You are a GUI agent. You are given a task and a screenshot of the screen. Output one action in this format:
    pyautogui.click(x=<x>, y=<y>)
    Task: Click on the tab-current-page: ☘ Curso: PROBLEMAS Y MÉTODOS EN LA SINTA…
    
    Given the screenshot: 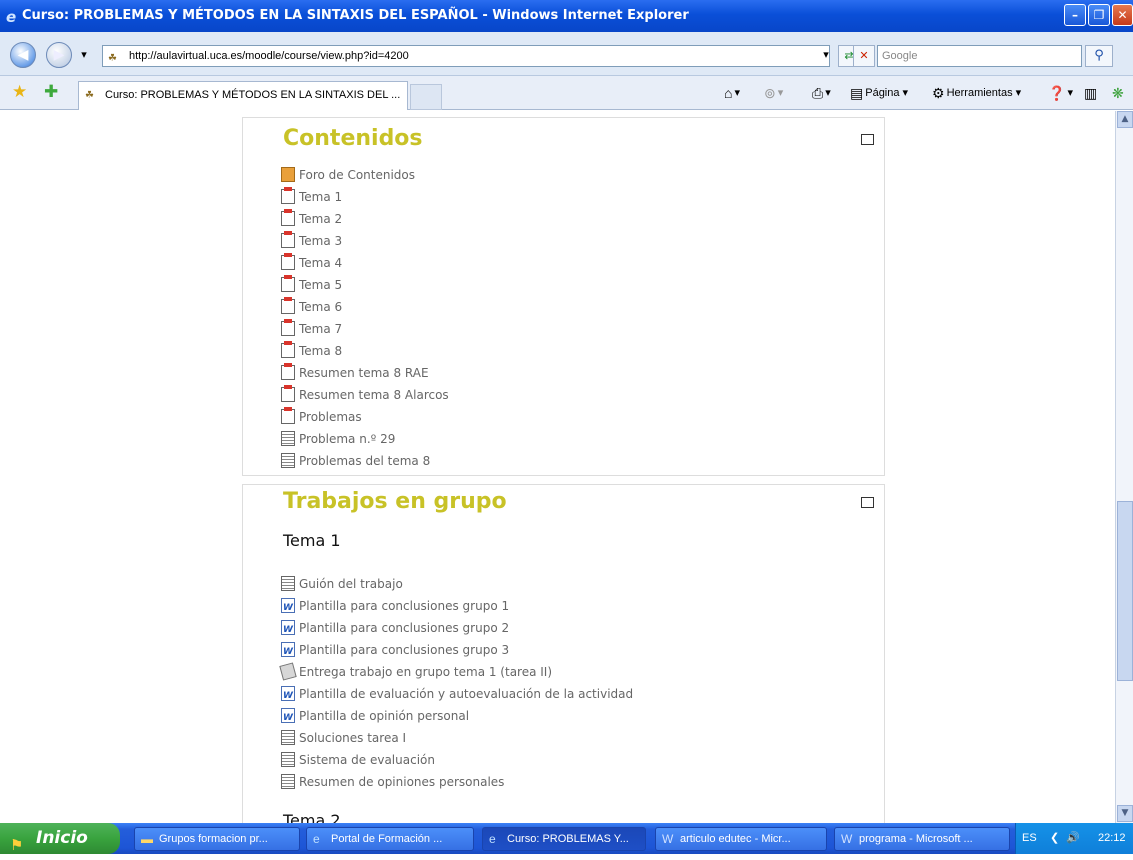 What is the action you would take?
    pyautogui.click(x=243, y=95)
    